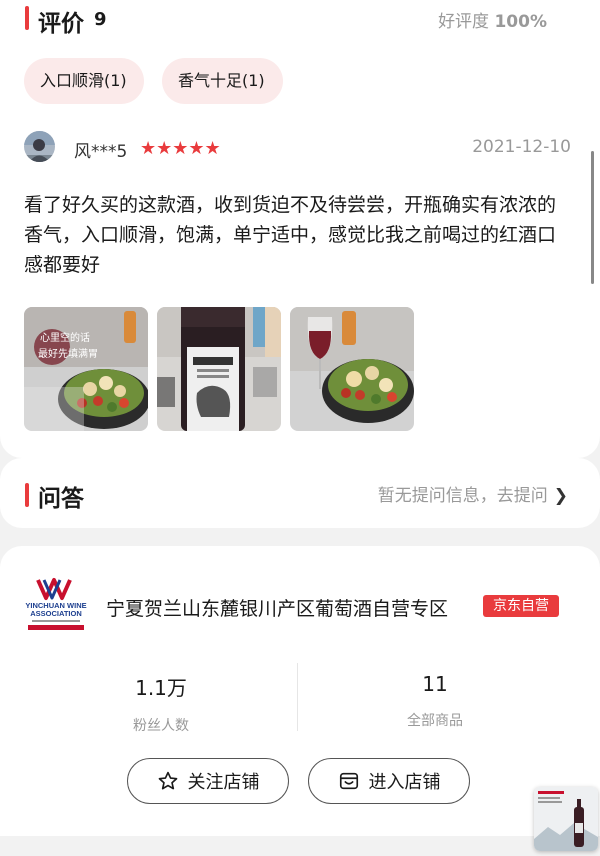  I want to click on good-rate-value: 100%, so click(520, 22).